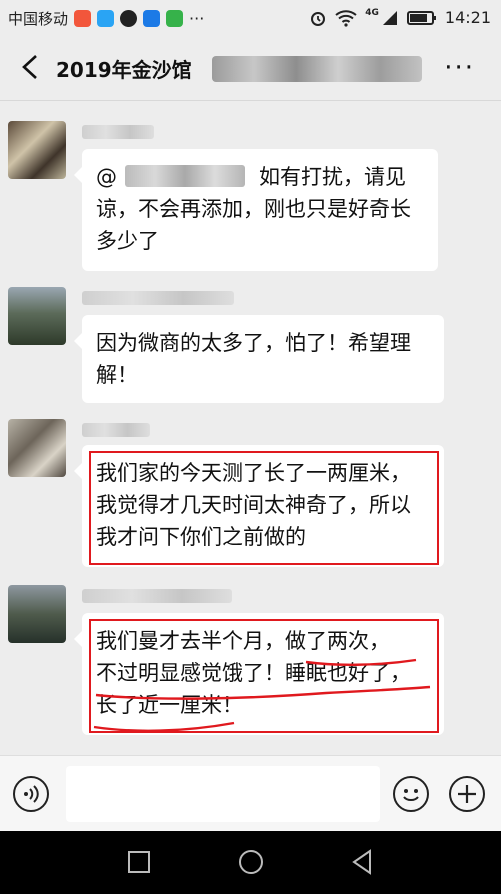 The height and width of the screenshot is (894, 501). I want to click on back-button, so click(31, 67).